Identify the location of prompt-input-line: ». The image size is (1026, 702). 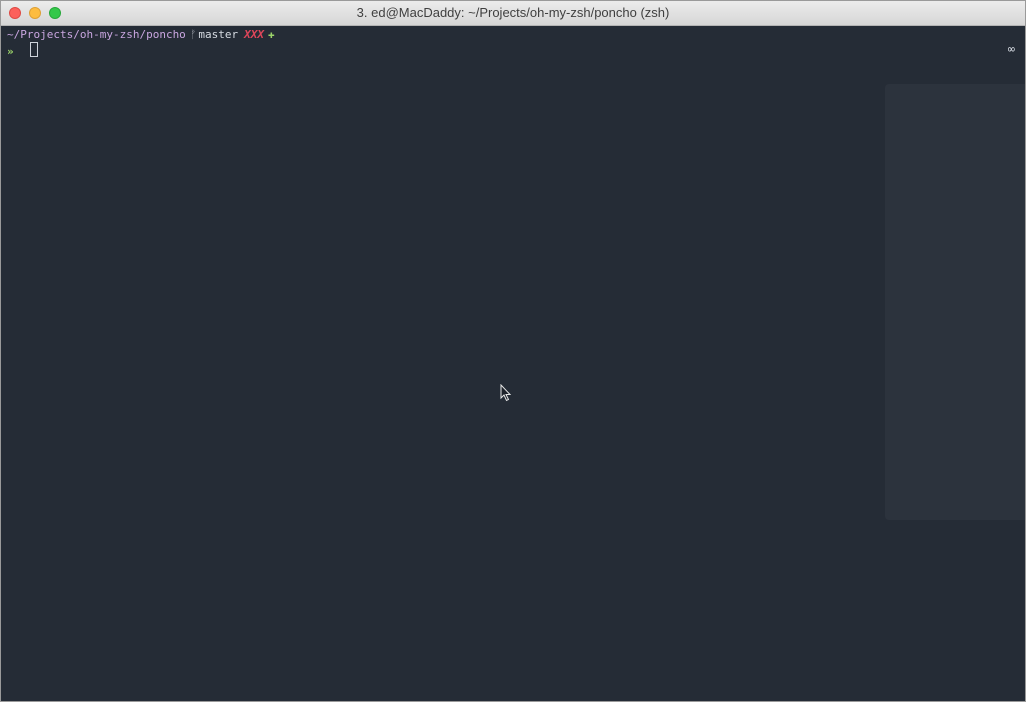
(22, 50).